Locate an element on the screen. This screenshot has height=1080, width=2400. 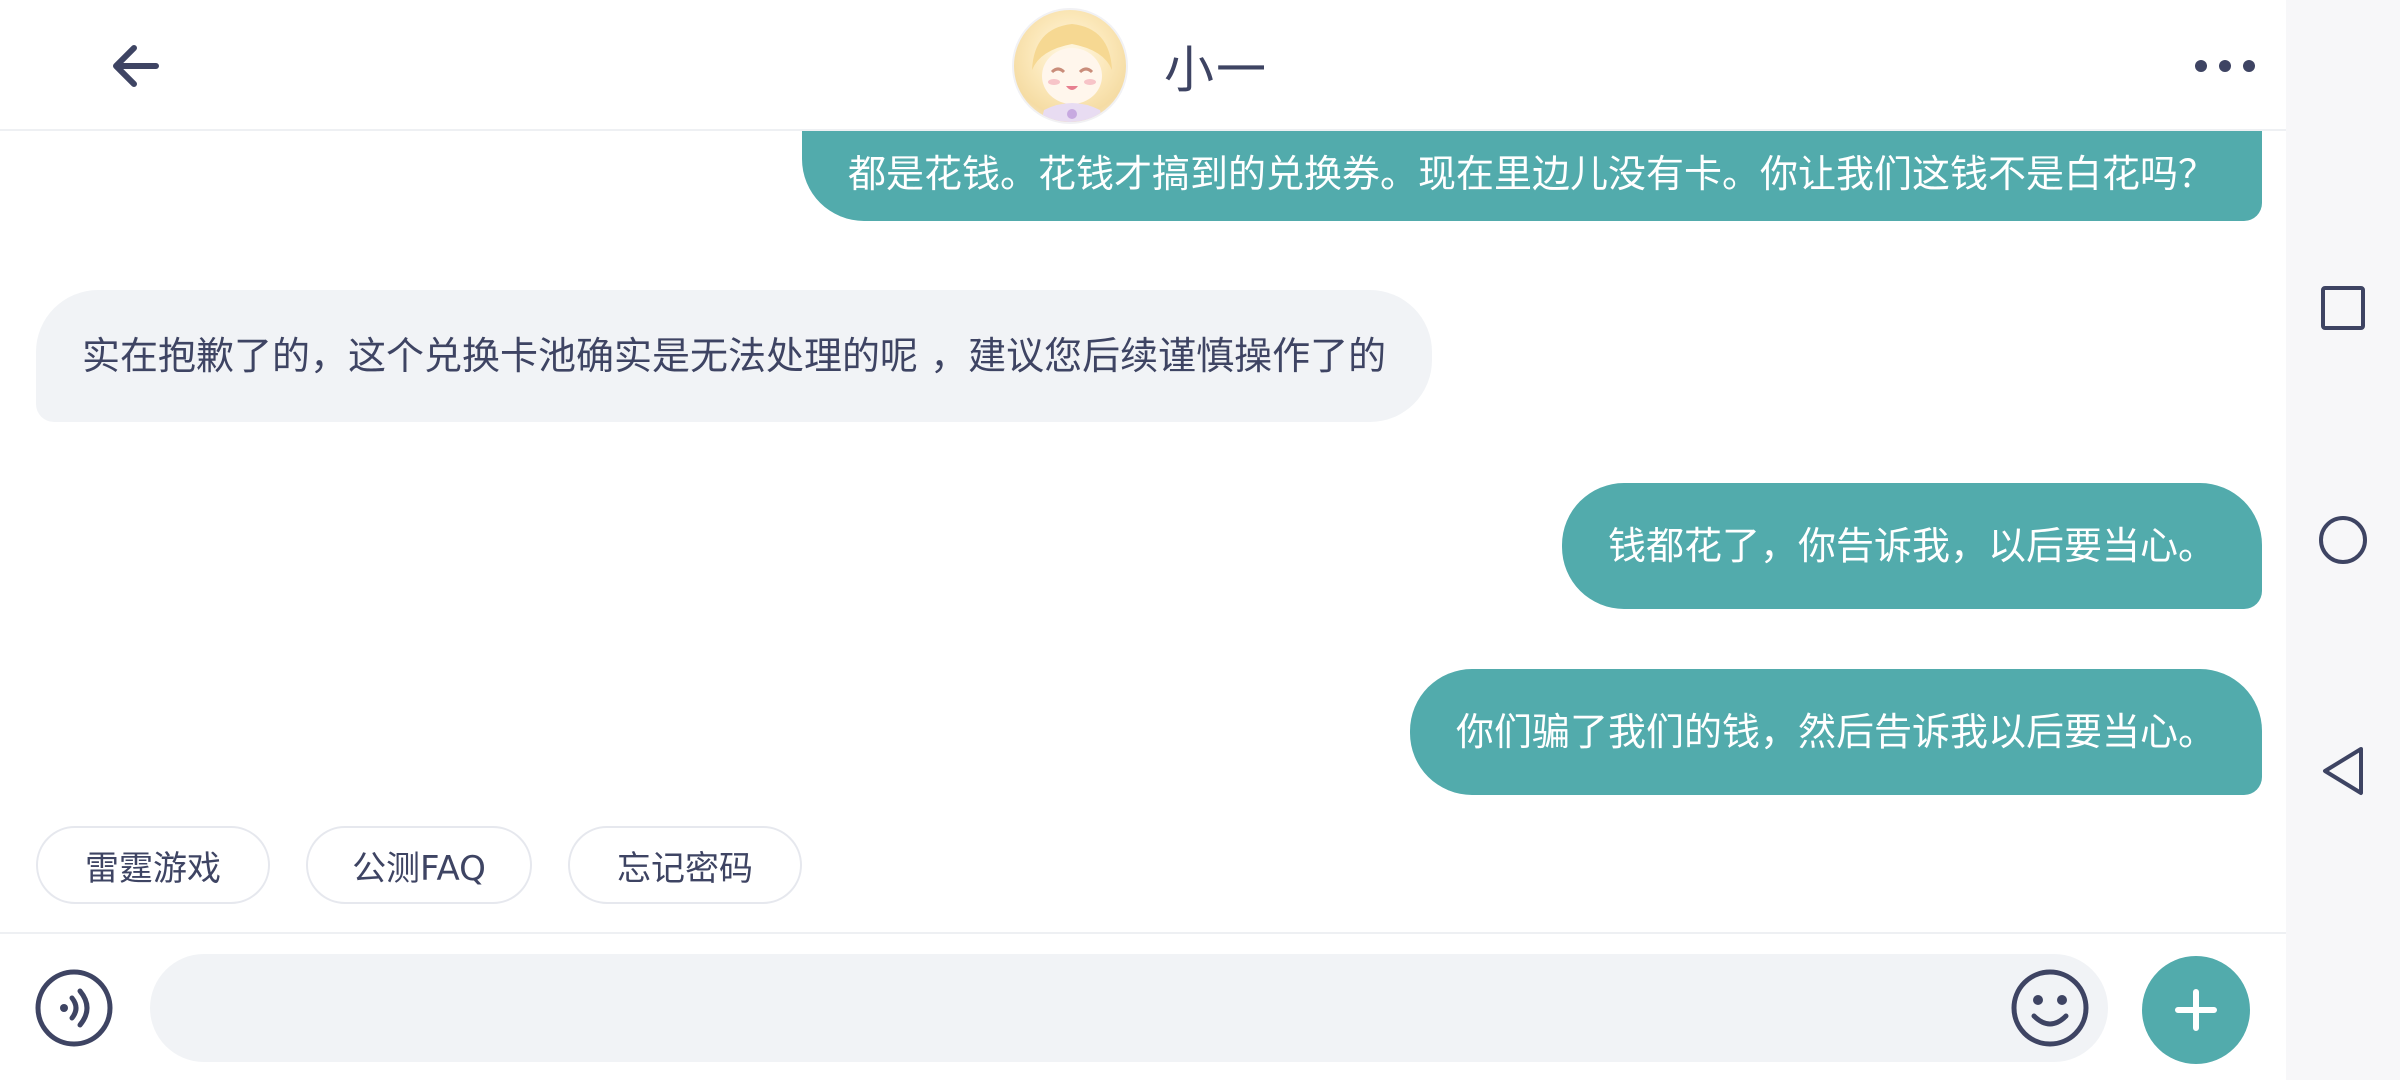
arrow-left-icon is located at coordinates (136, 66).